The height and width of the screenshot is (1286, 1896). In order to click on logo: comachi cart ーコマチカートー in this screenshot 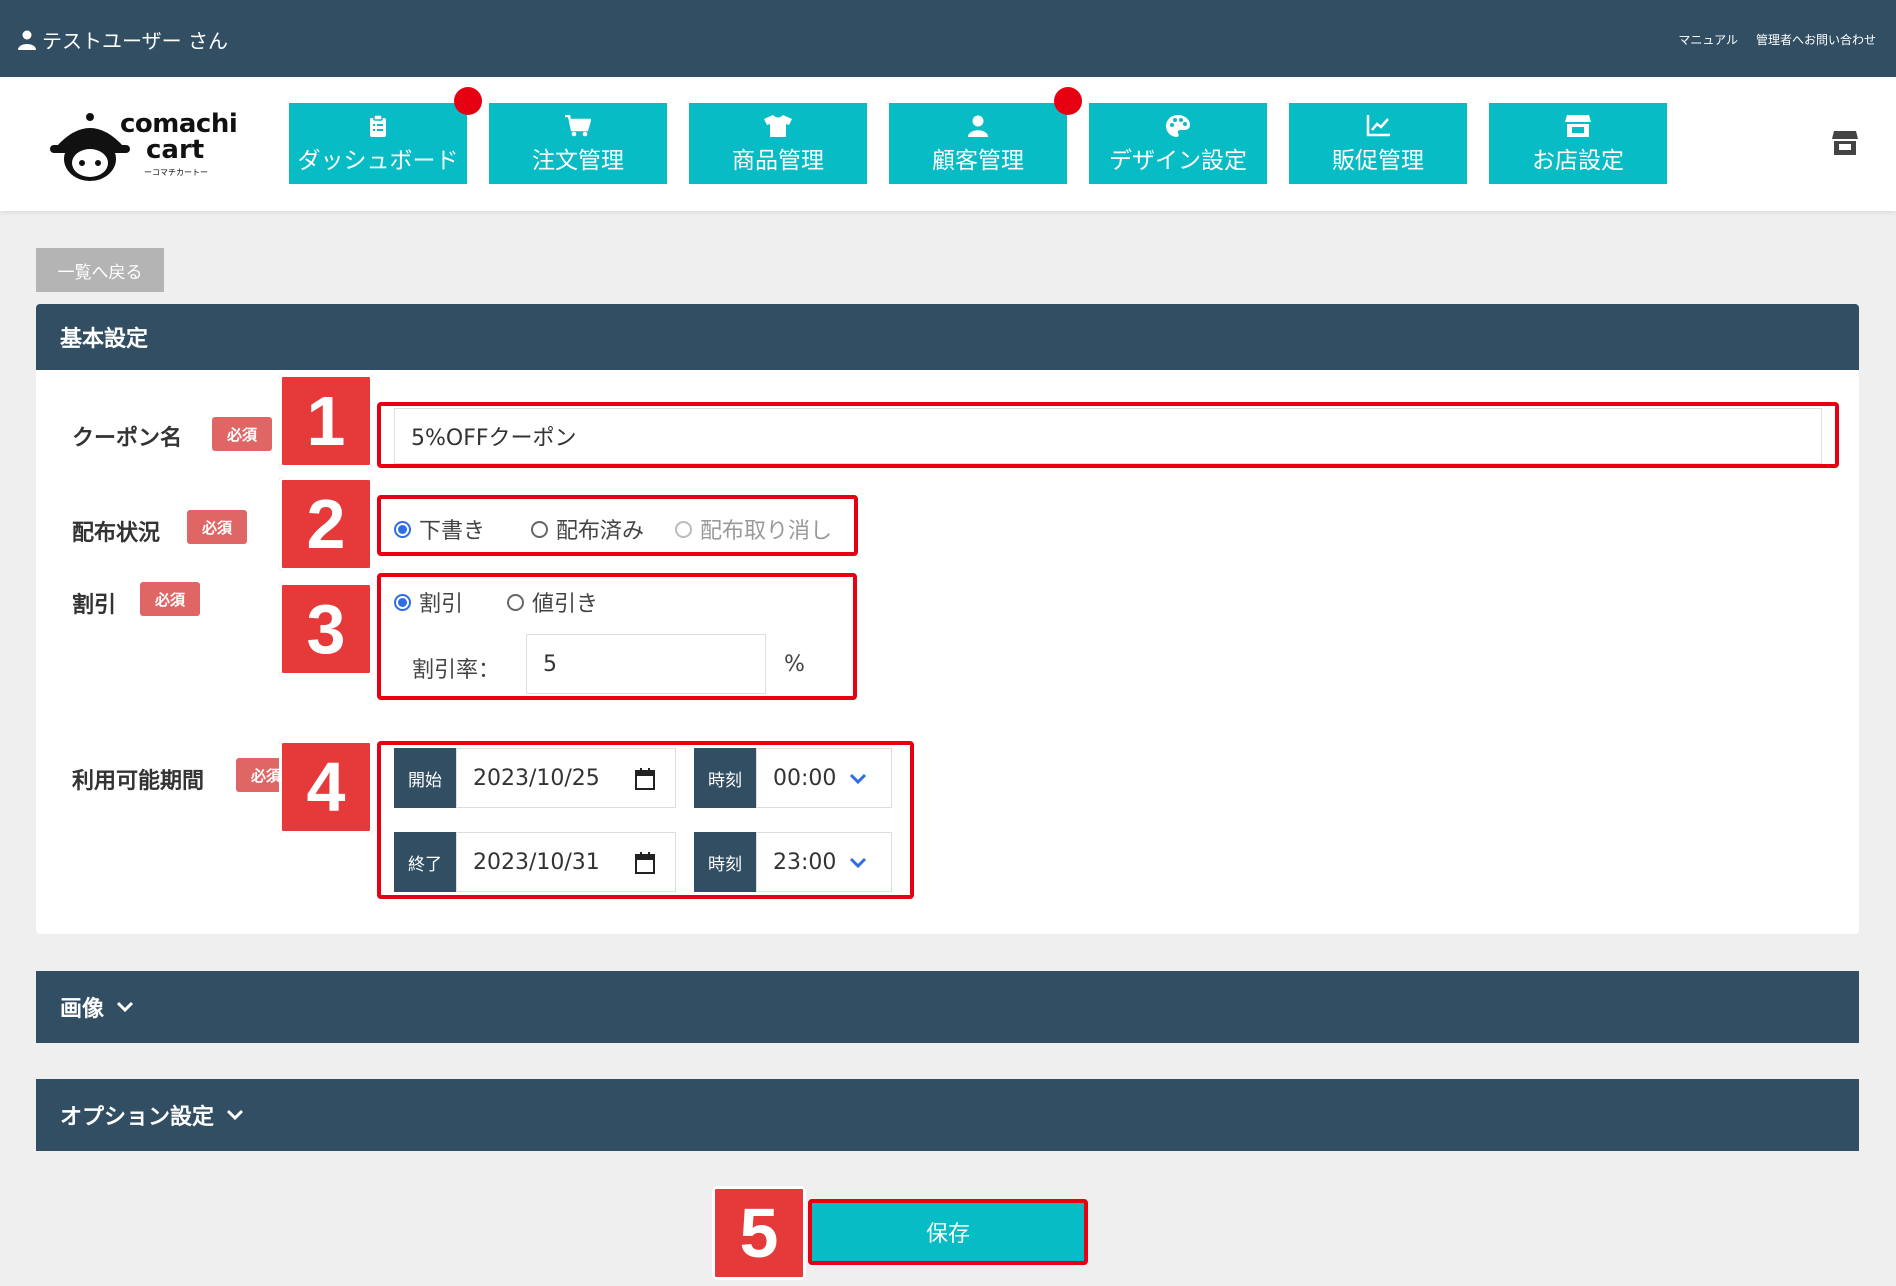, I will do `click(143, 145)`.